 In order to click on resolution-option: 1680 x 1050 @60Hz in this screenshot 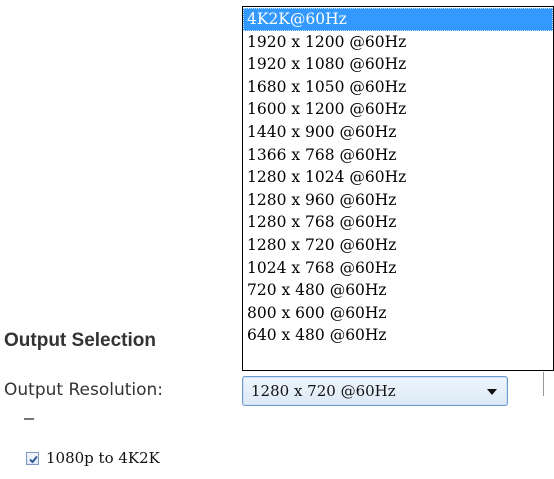, I will do `click(398, 87)`.